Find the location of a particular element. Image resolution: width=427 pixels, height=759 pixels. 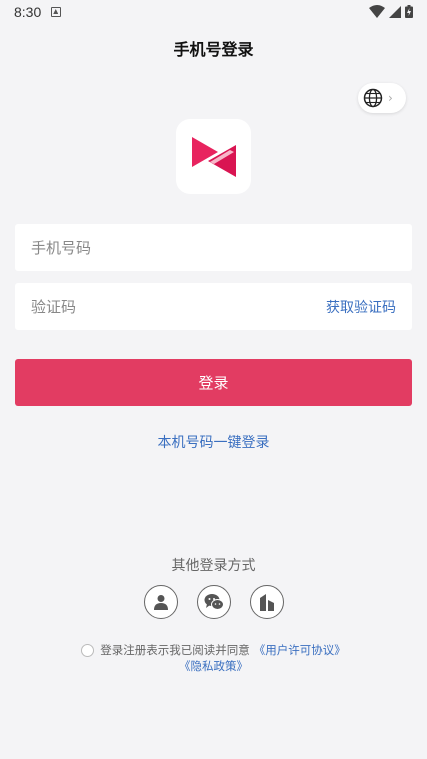

agreement: 登录注册表示我已阅读并同意 《用户许可协议》 《隐私政策》 is located at coordinates (213, 658).